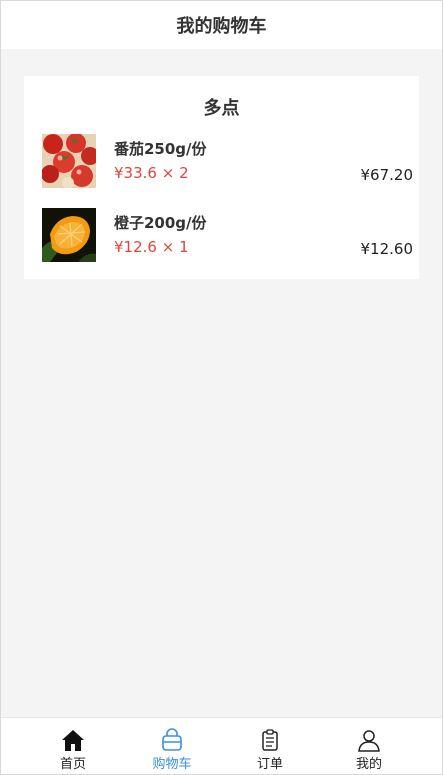  I want to click on tab-label: 我的, so click(368, 764).